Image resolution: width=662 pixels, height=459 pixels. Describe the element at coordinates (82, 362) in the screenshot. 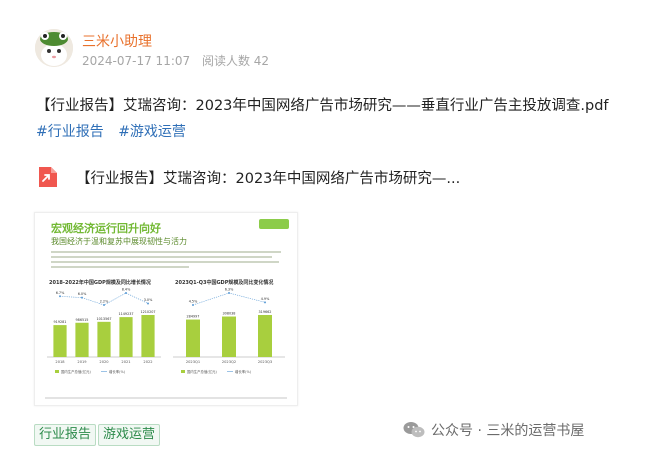

I see `tick-label: 2019` at that location.